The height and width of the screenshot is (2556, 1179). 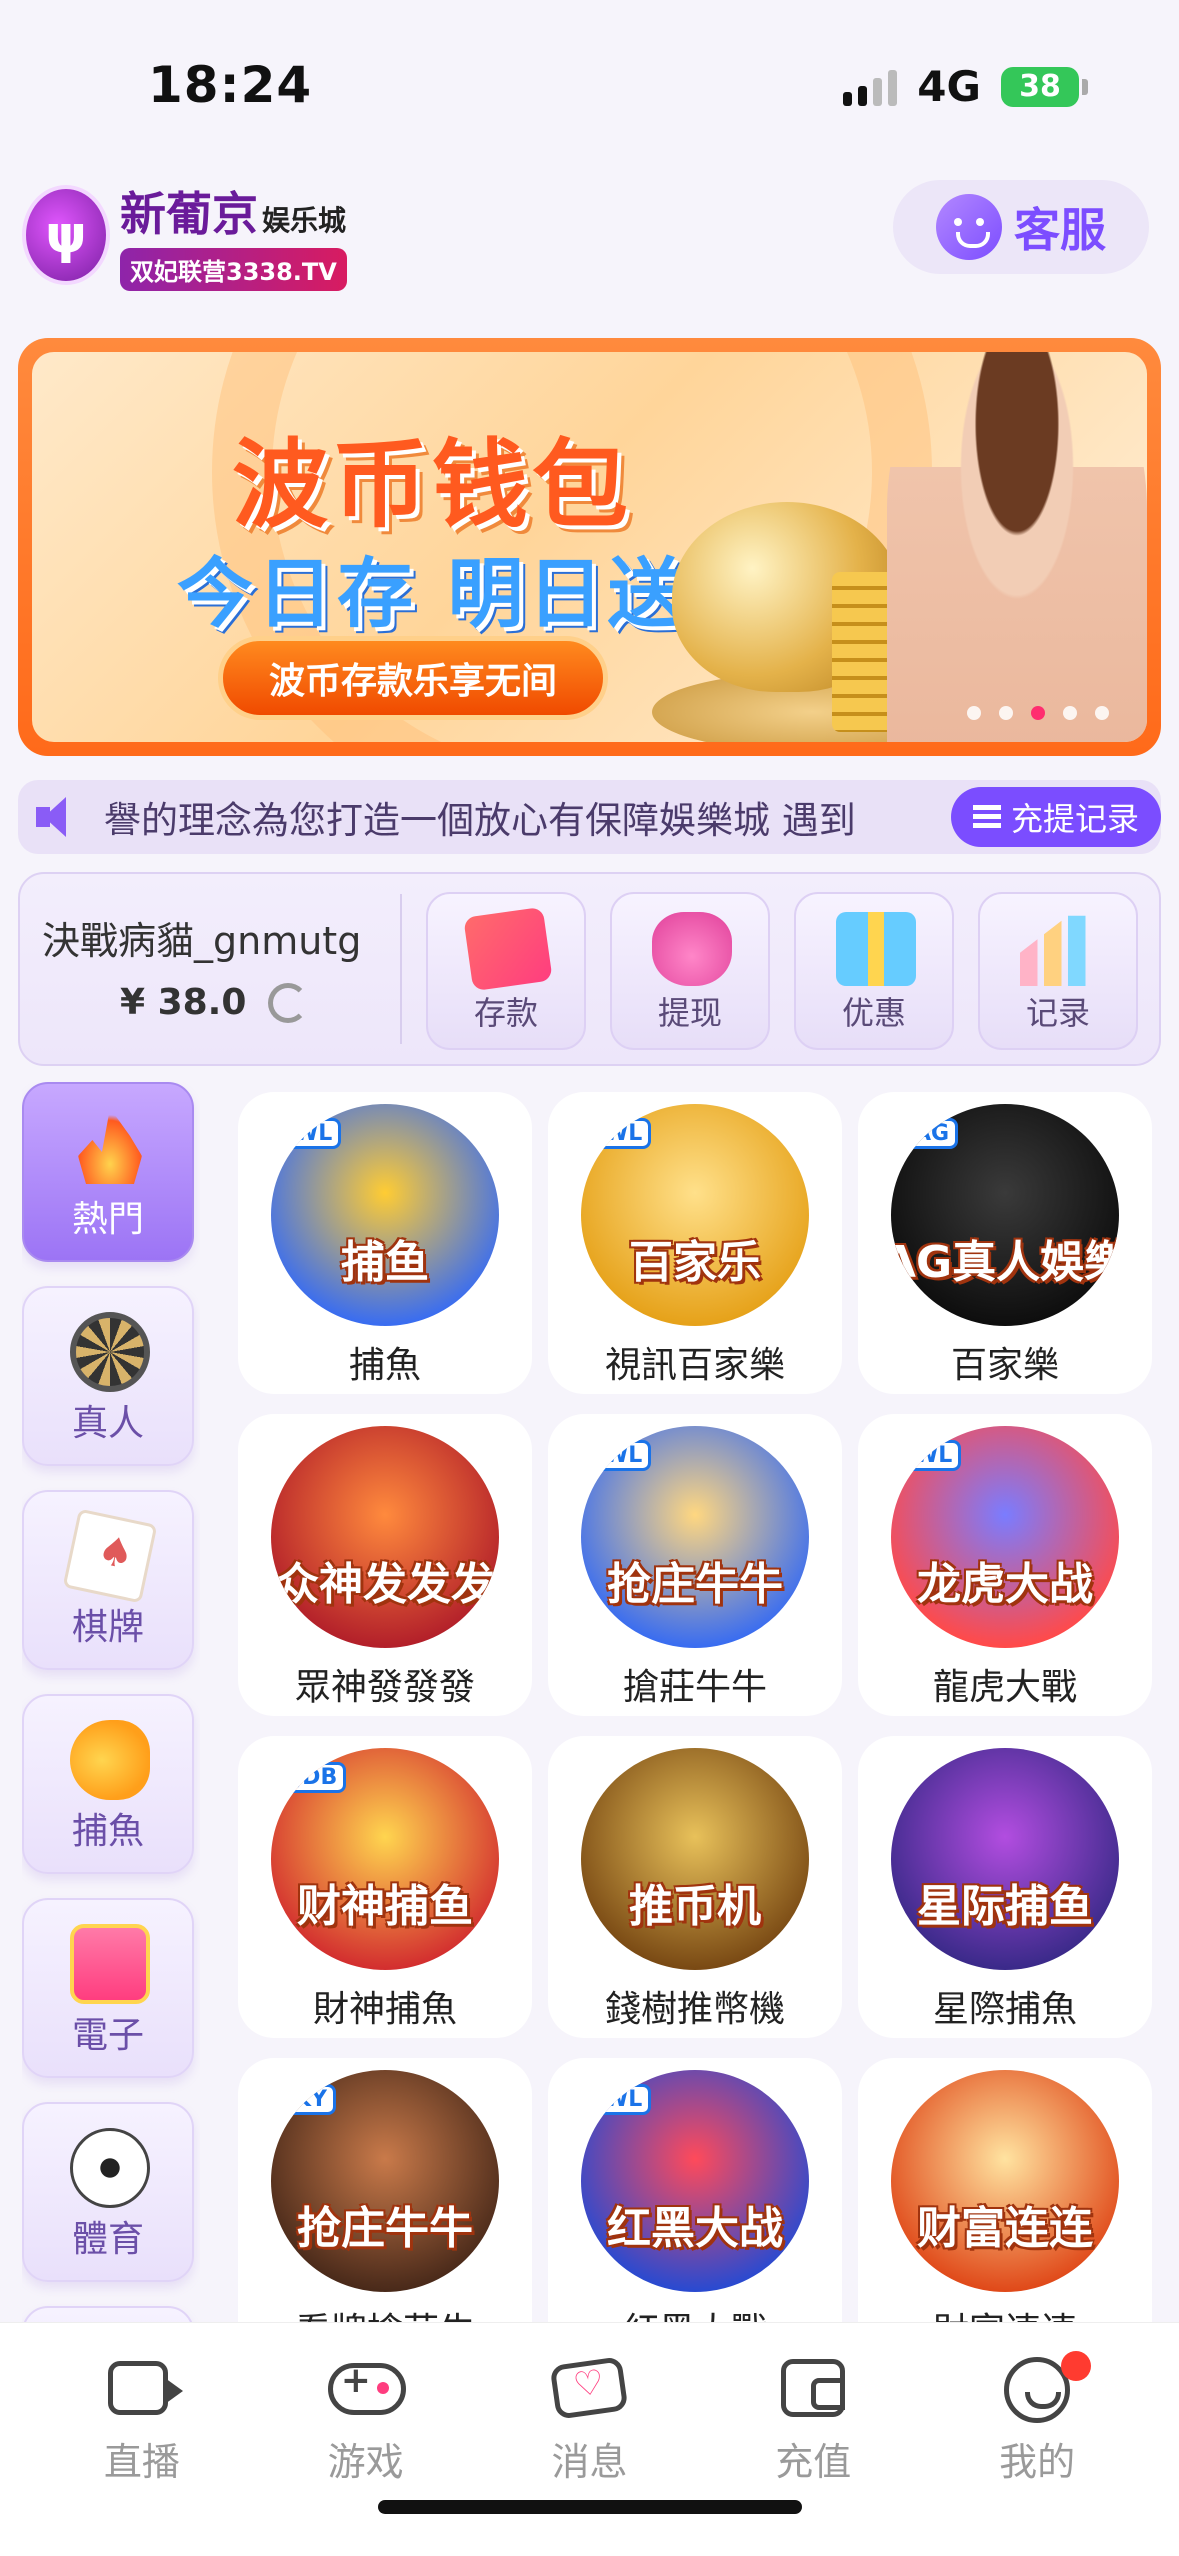 I want to click on balance: ¥ 38.0, so click(x=214, y=1002).